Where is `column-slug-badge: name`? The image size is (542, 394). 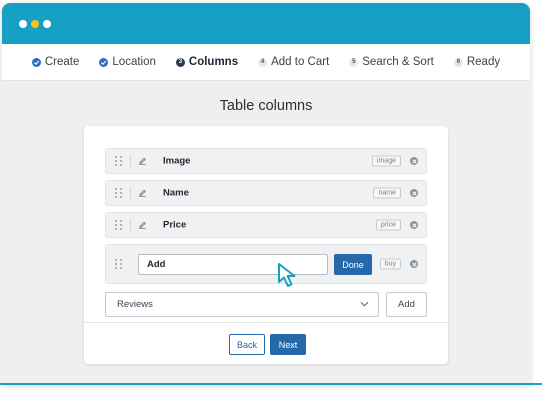 column-slug-badge: name is located at coordinates (387, 193).